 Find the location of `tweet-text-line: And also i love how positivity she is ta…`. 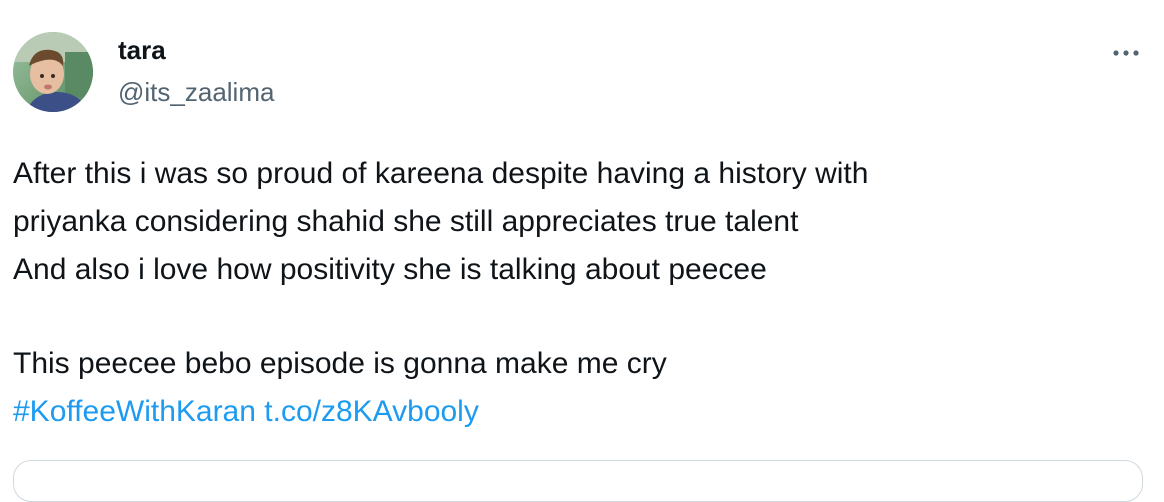

tweet-text-line: And also i love how positivity she is ta… is located at coordinates (390, 269).